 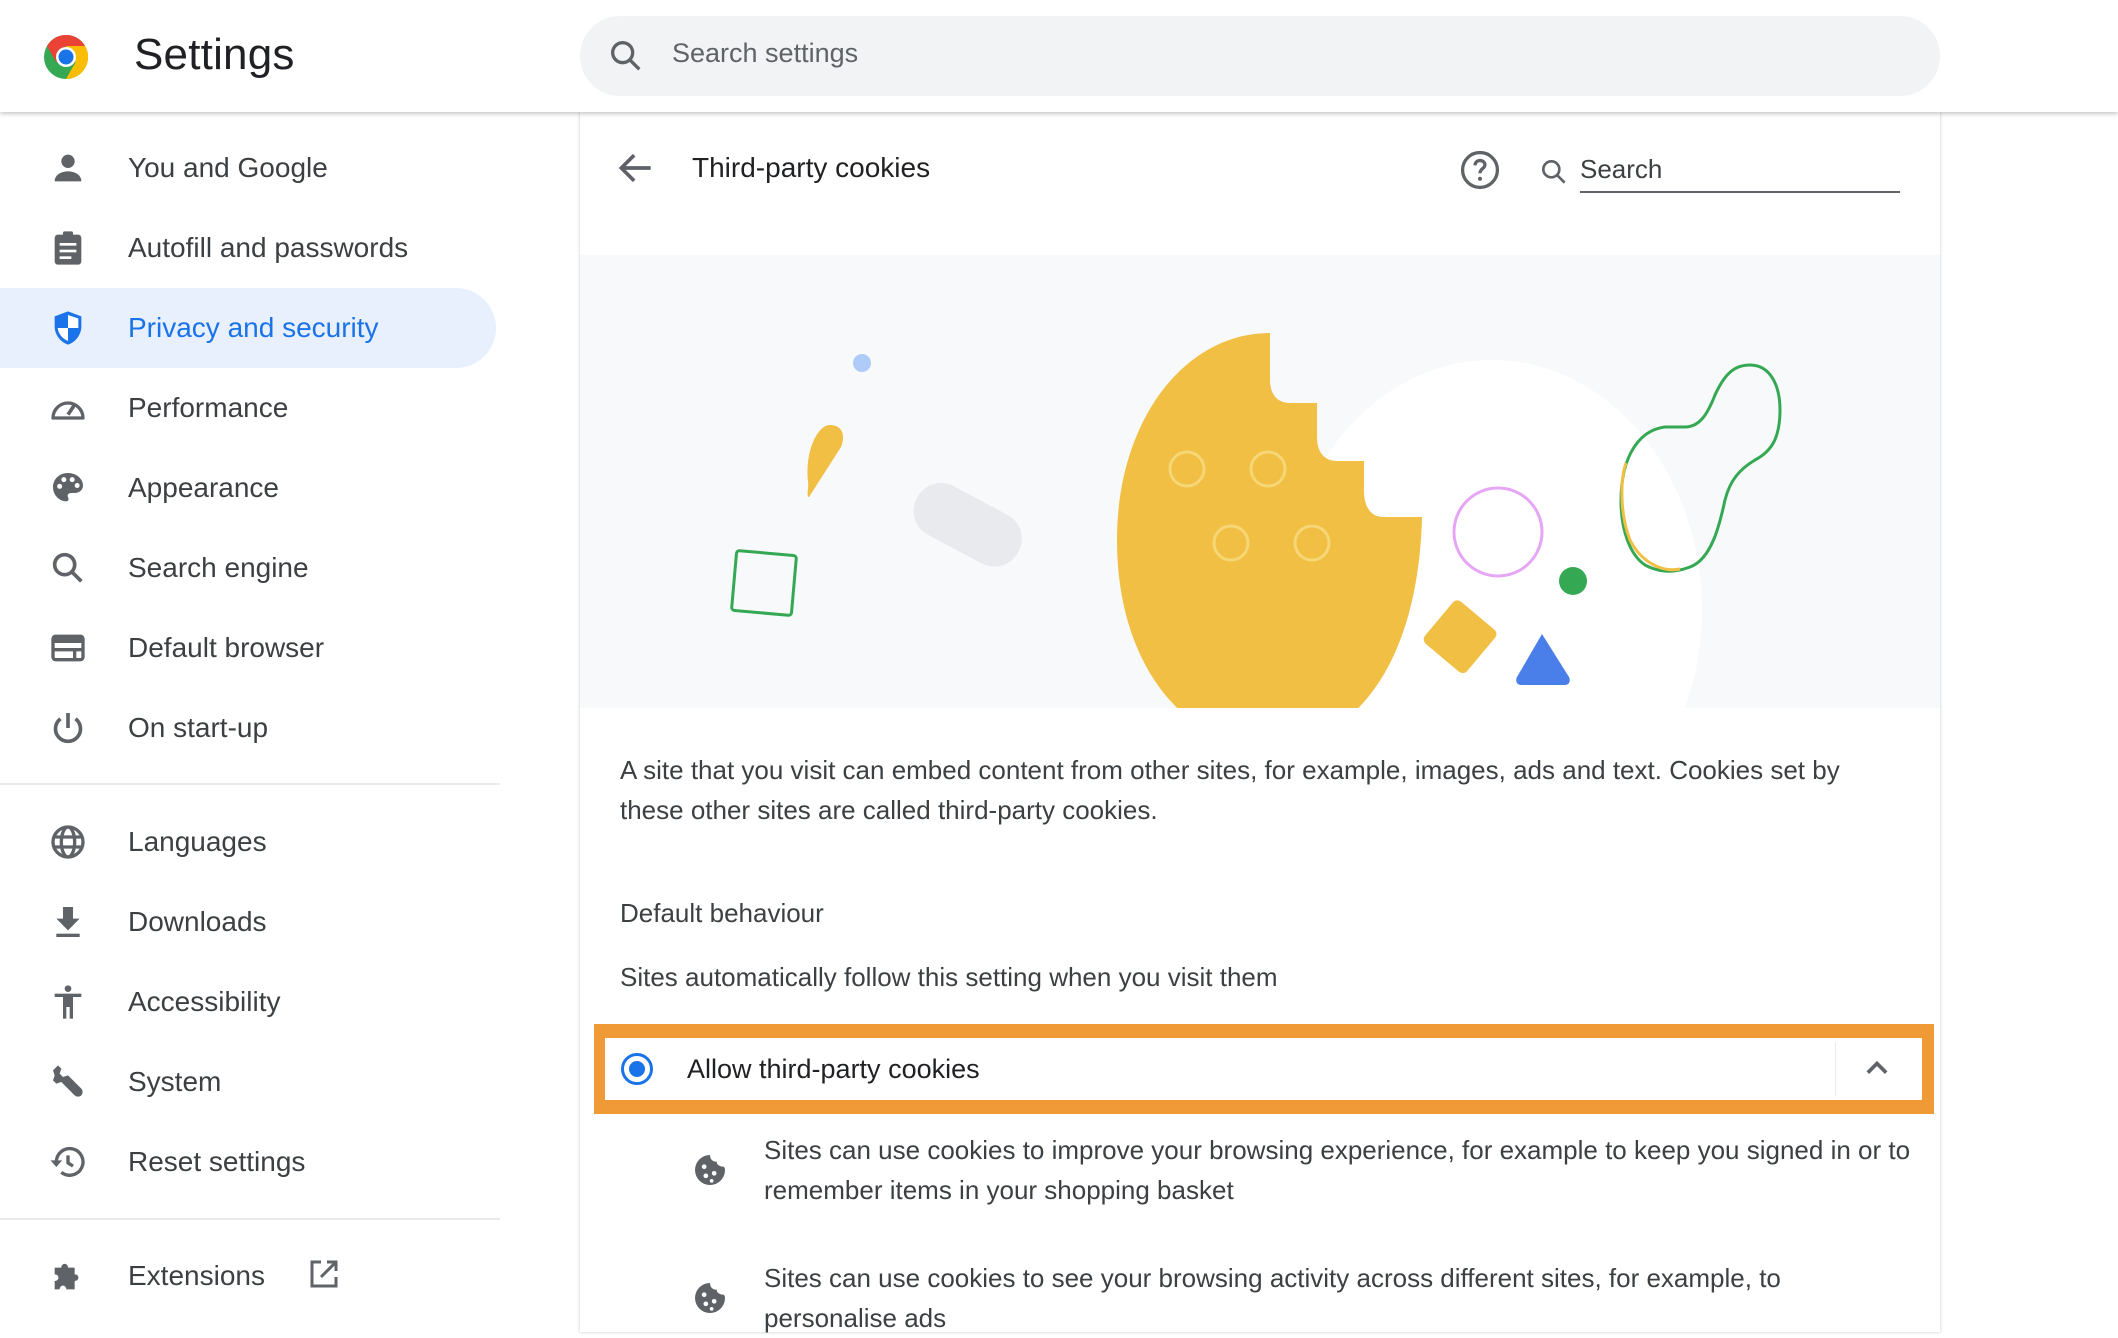 I want to click on illustration-svg, so click(x=1256, y=520).